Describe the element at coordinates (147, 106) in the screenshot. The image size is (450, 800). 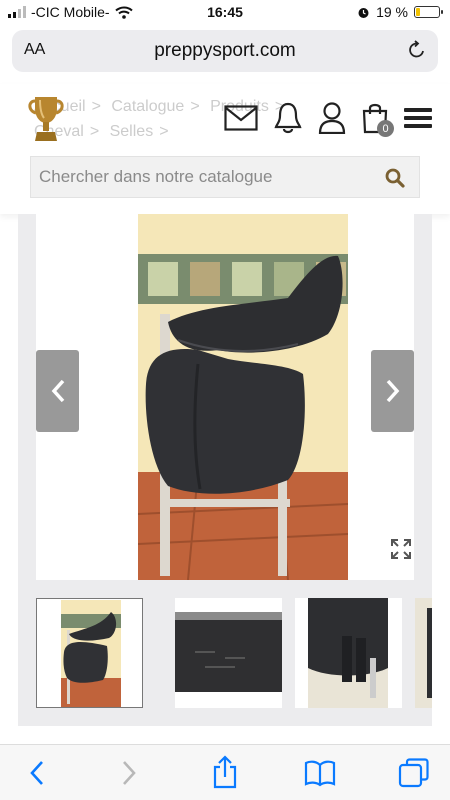
I see `breadcrumb-item-catalogue: Catalogue` at that location.